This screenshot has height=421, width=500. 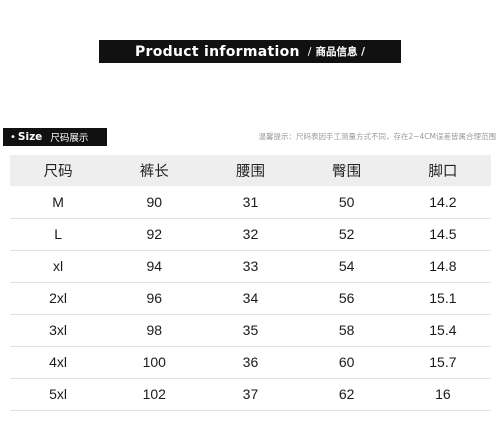 What do you see at coordinates (154, 362) in the screenshot?
I see `cell-pants-length: 100` at bounding box center [154, 362].